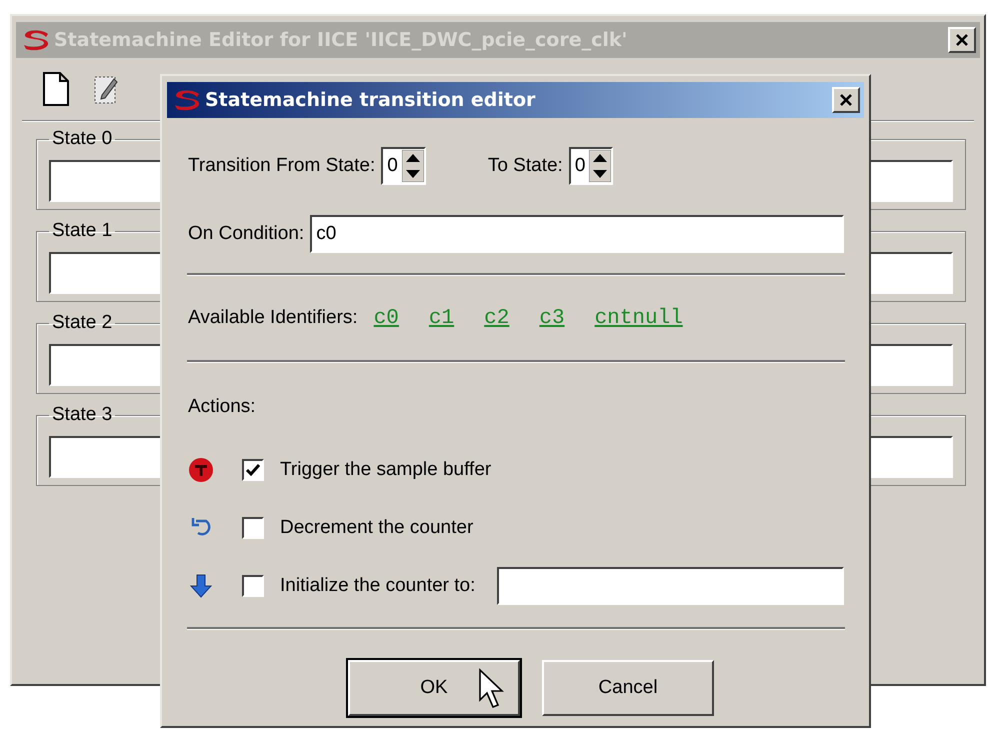  What do you see at coordinates (82, 231) in the screenshot?
I see `group-label: State 1` at bounding box center [82, 231].